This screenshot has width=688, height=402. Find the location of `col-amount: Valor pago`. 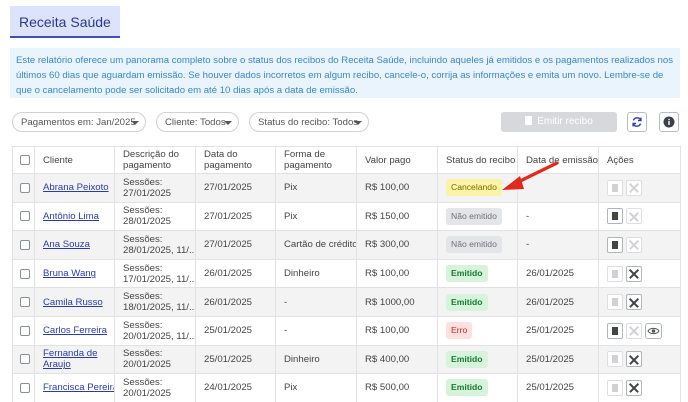

col-amount: Valor pago is located at coordinates (397, 160).